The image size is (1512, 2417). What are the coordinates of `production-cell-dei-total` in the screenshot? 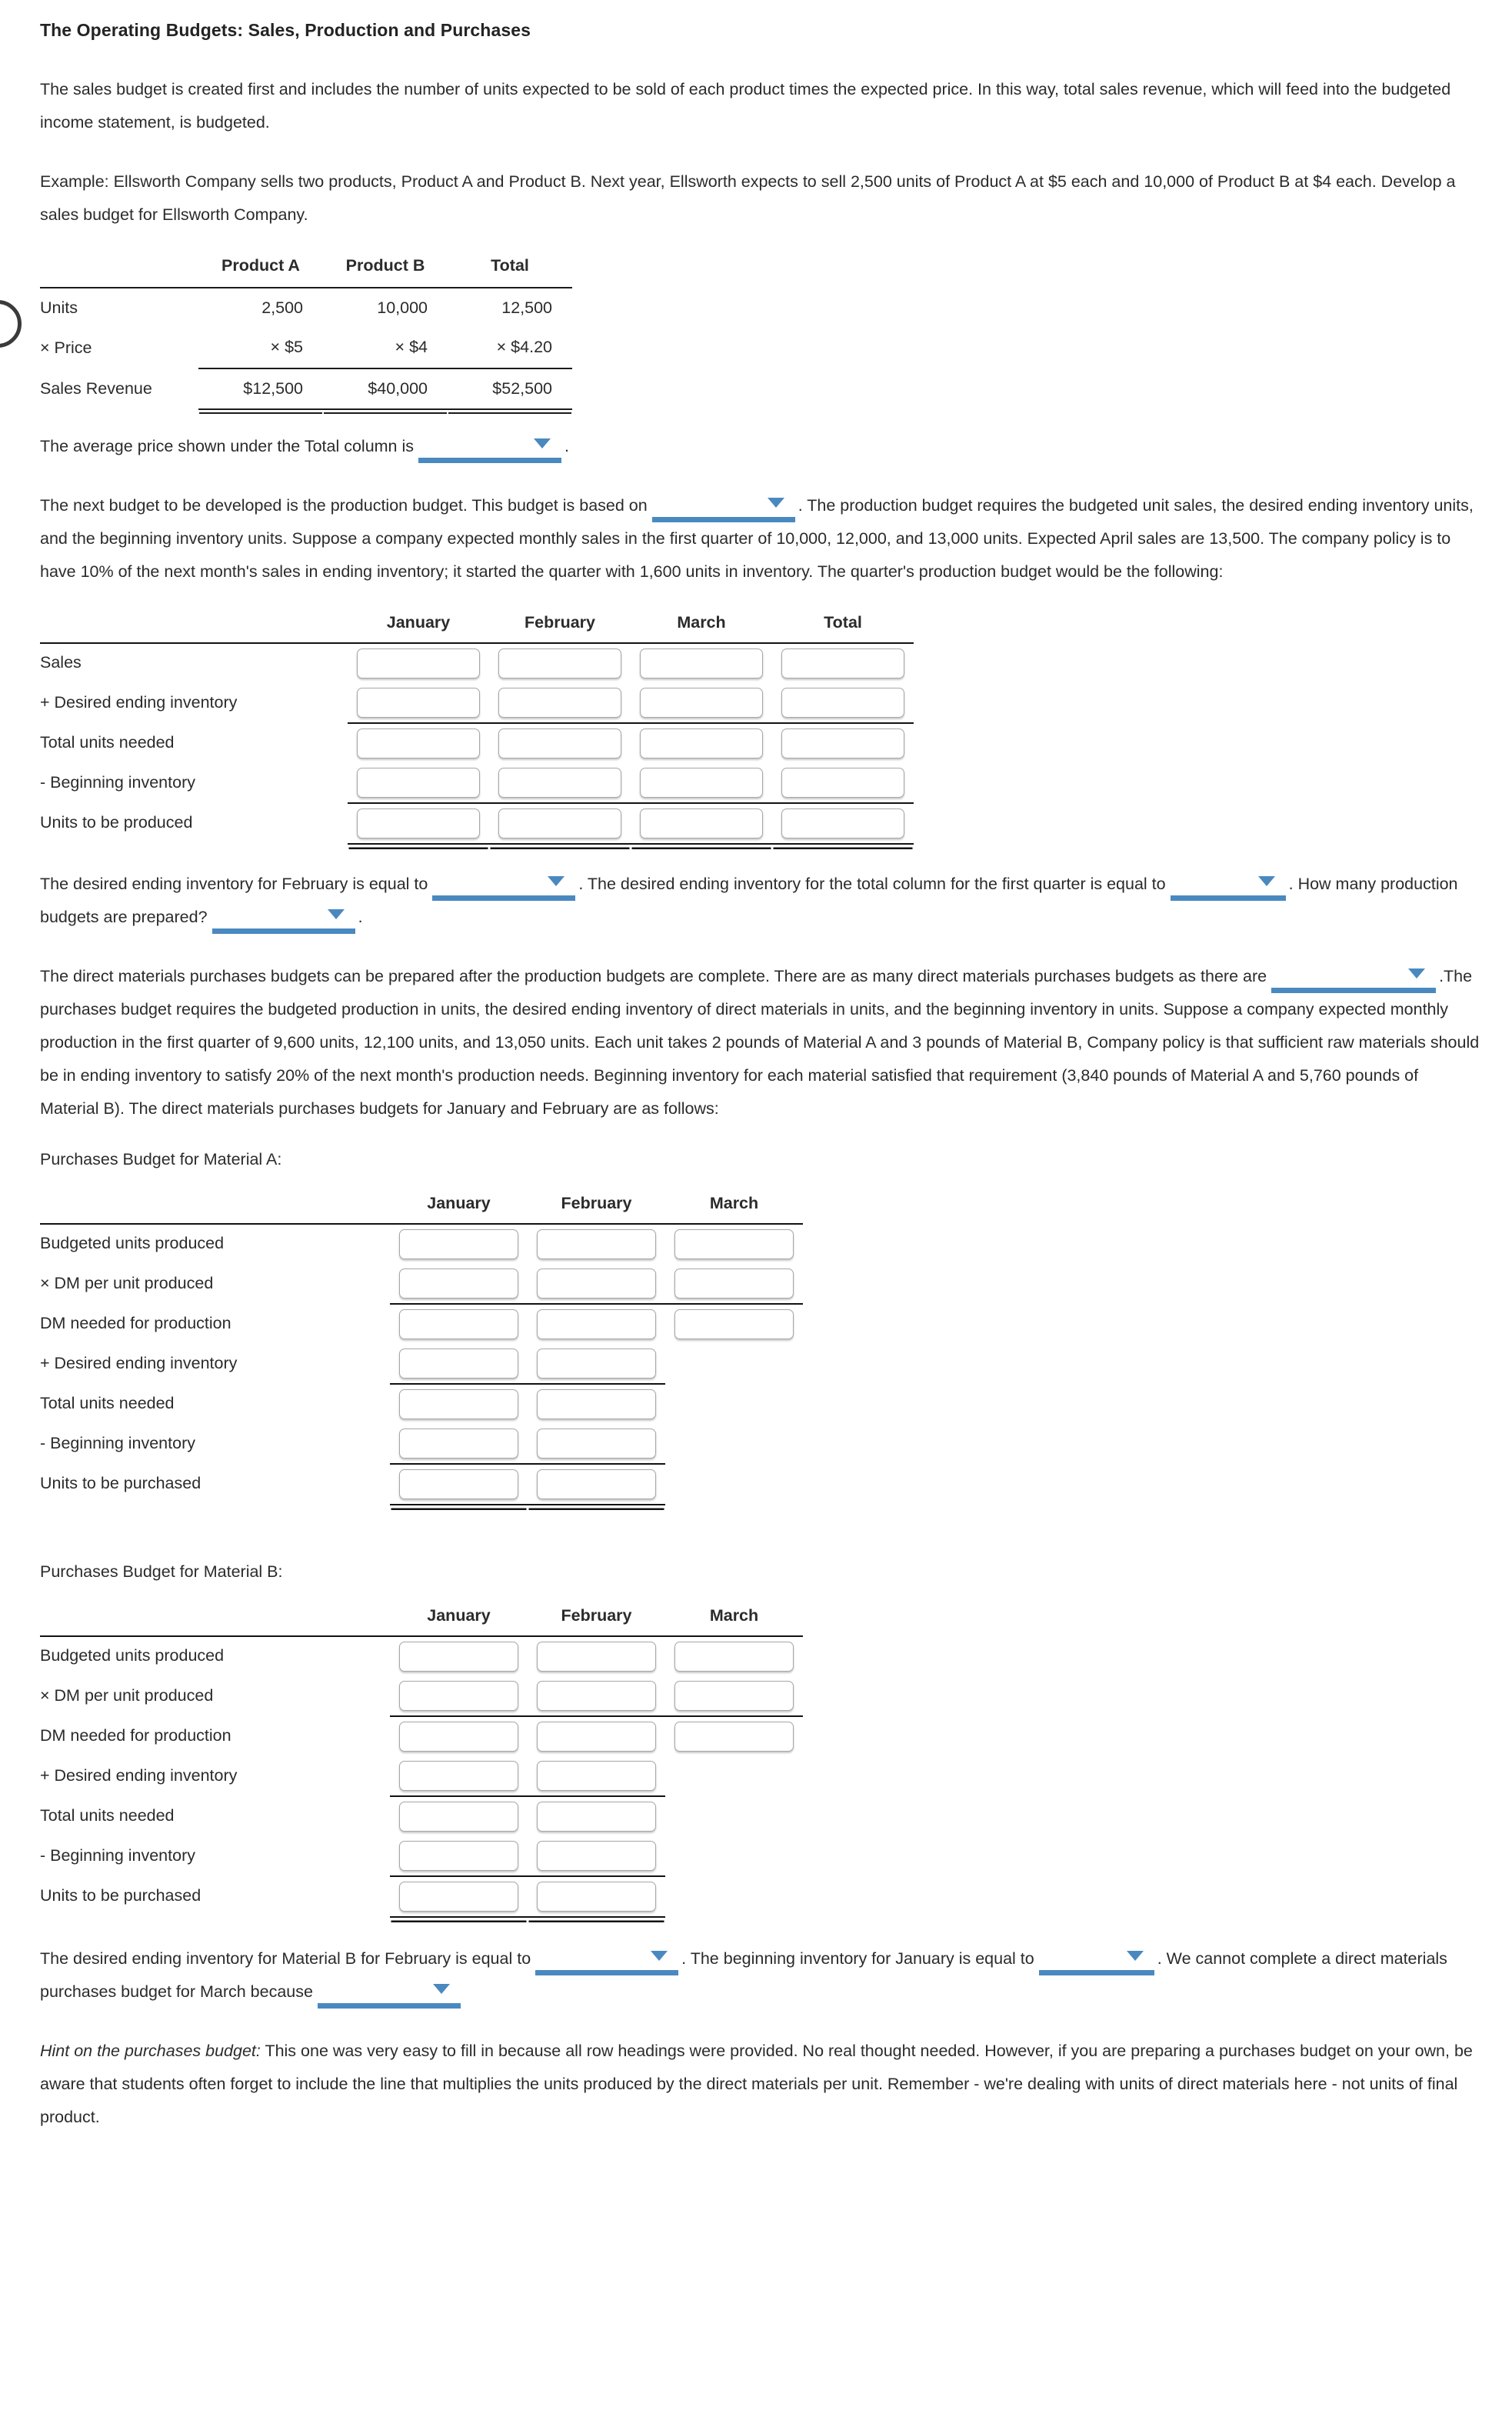 It's located at (843, 703).